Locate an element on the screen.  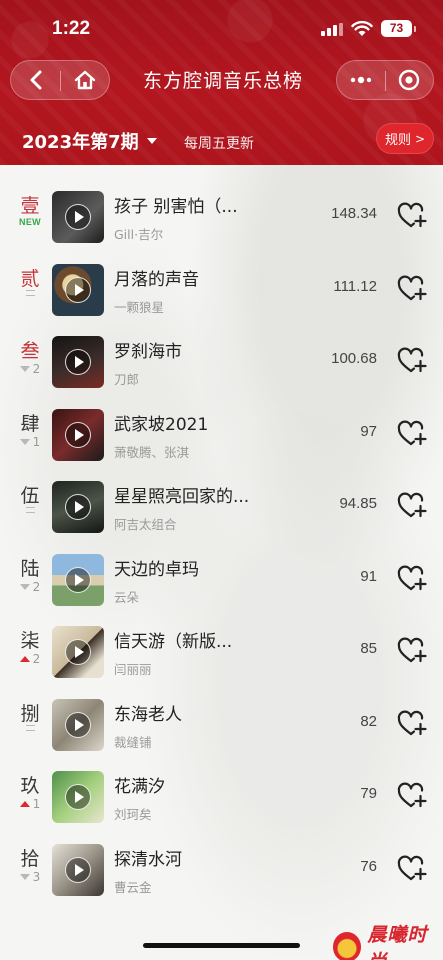
rank-number: 陆 is located at coordinates (30, 568).